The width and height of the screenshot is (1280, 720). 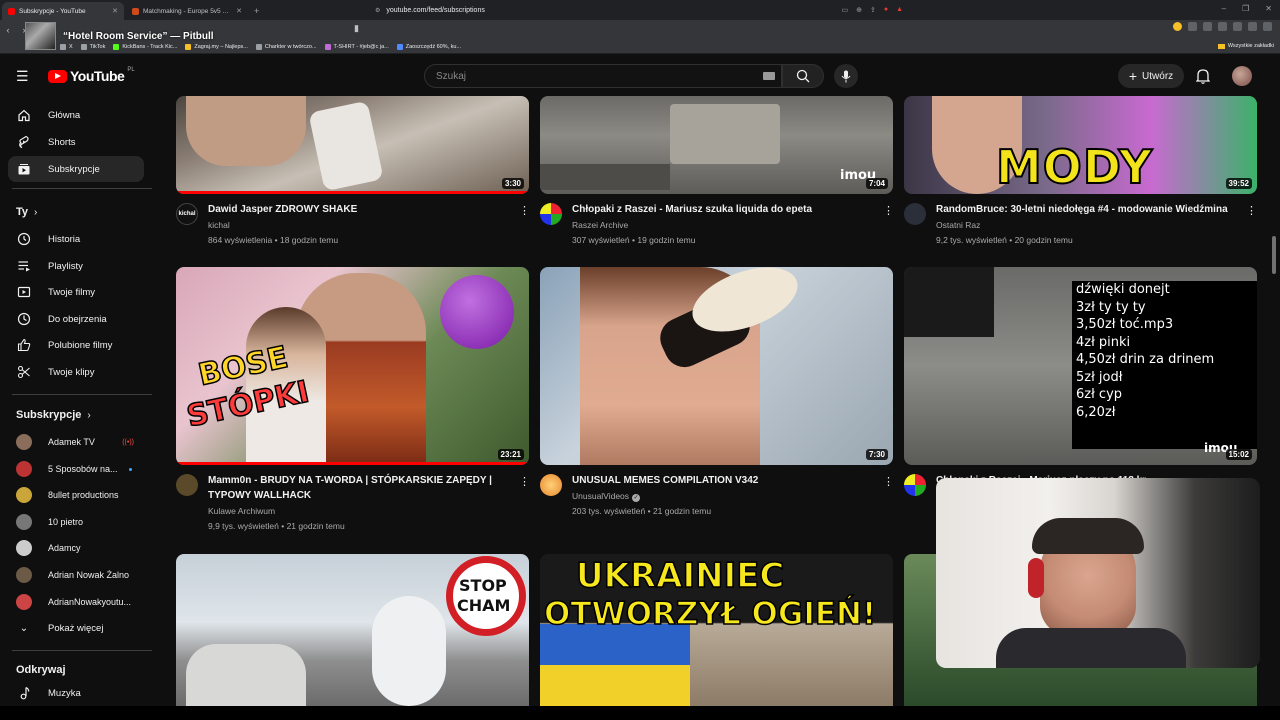 I want to click on all-bookmarks: Wszystkie zakładki, so click(x=1245, y=46).